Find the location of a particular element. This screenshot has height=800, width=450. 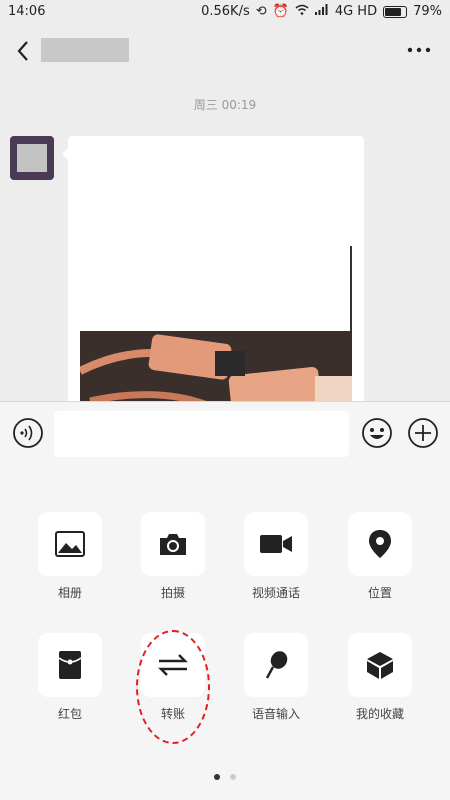

red-packet-tile is located at coordinates (70, 665).